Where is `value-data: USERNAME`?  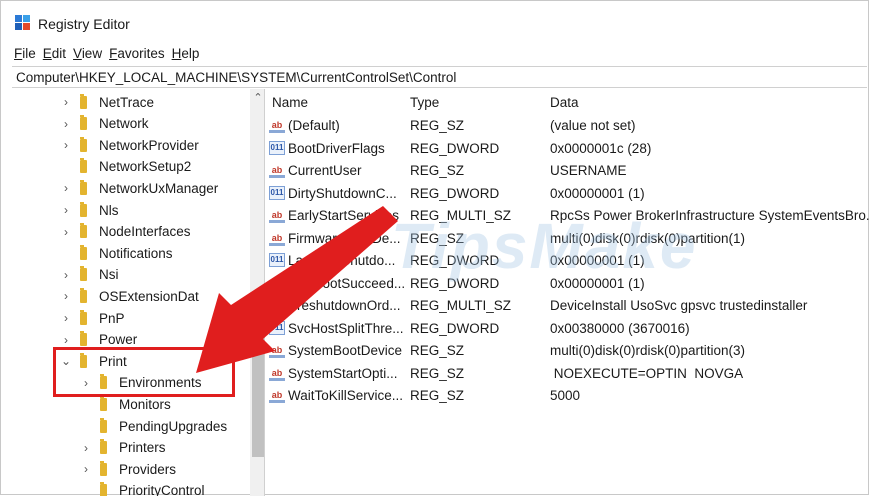 value-data: USERNAME is located at coordinates (588, 170).